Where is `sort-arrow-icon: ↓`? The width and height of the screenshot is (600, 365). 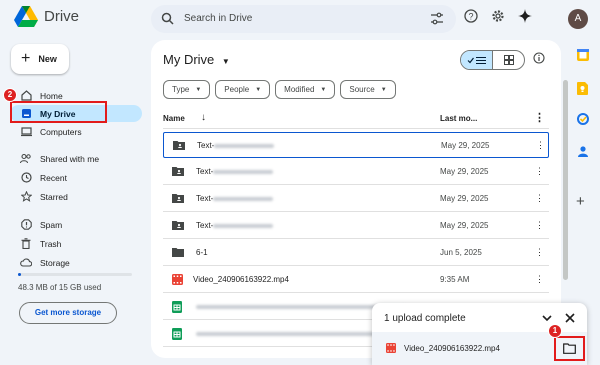 sort-arrow-icon: ↓ is located at coordinates (203, 117).